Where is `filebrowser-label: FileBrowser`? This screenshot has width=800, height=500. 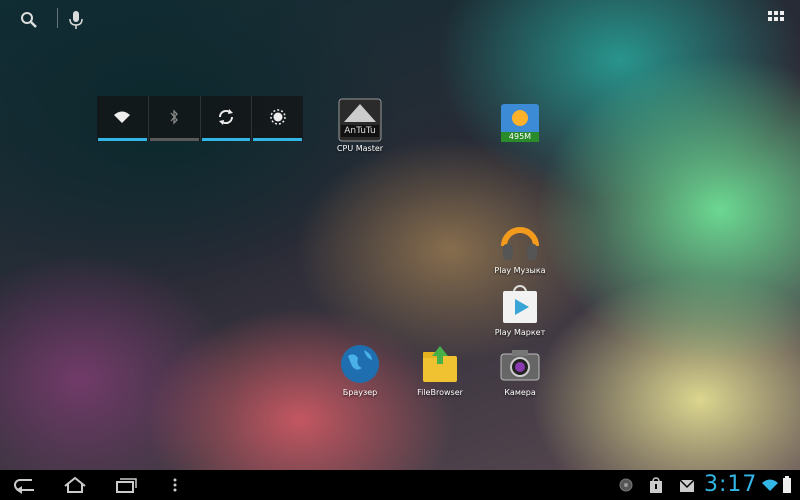 filebrowser-label: FileBrowser is located at coordinates (440, 392).